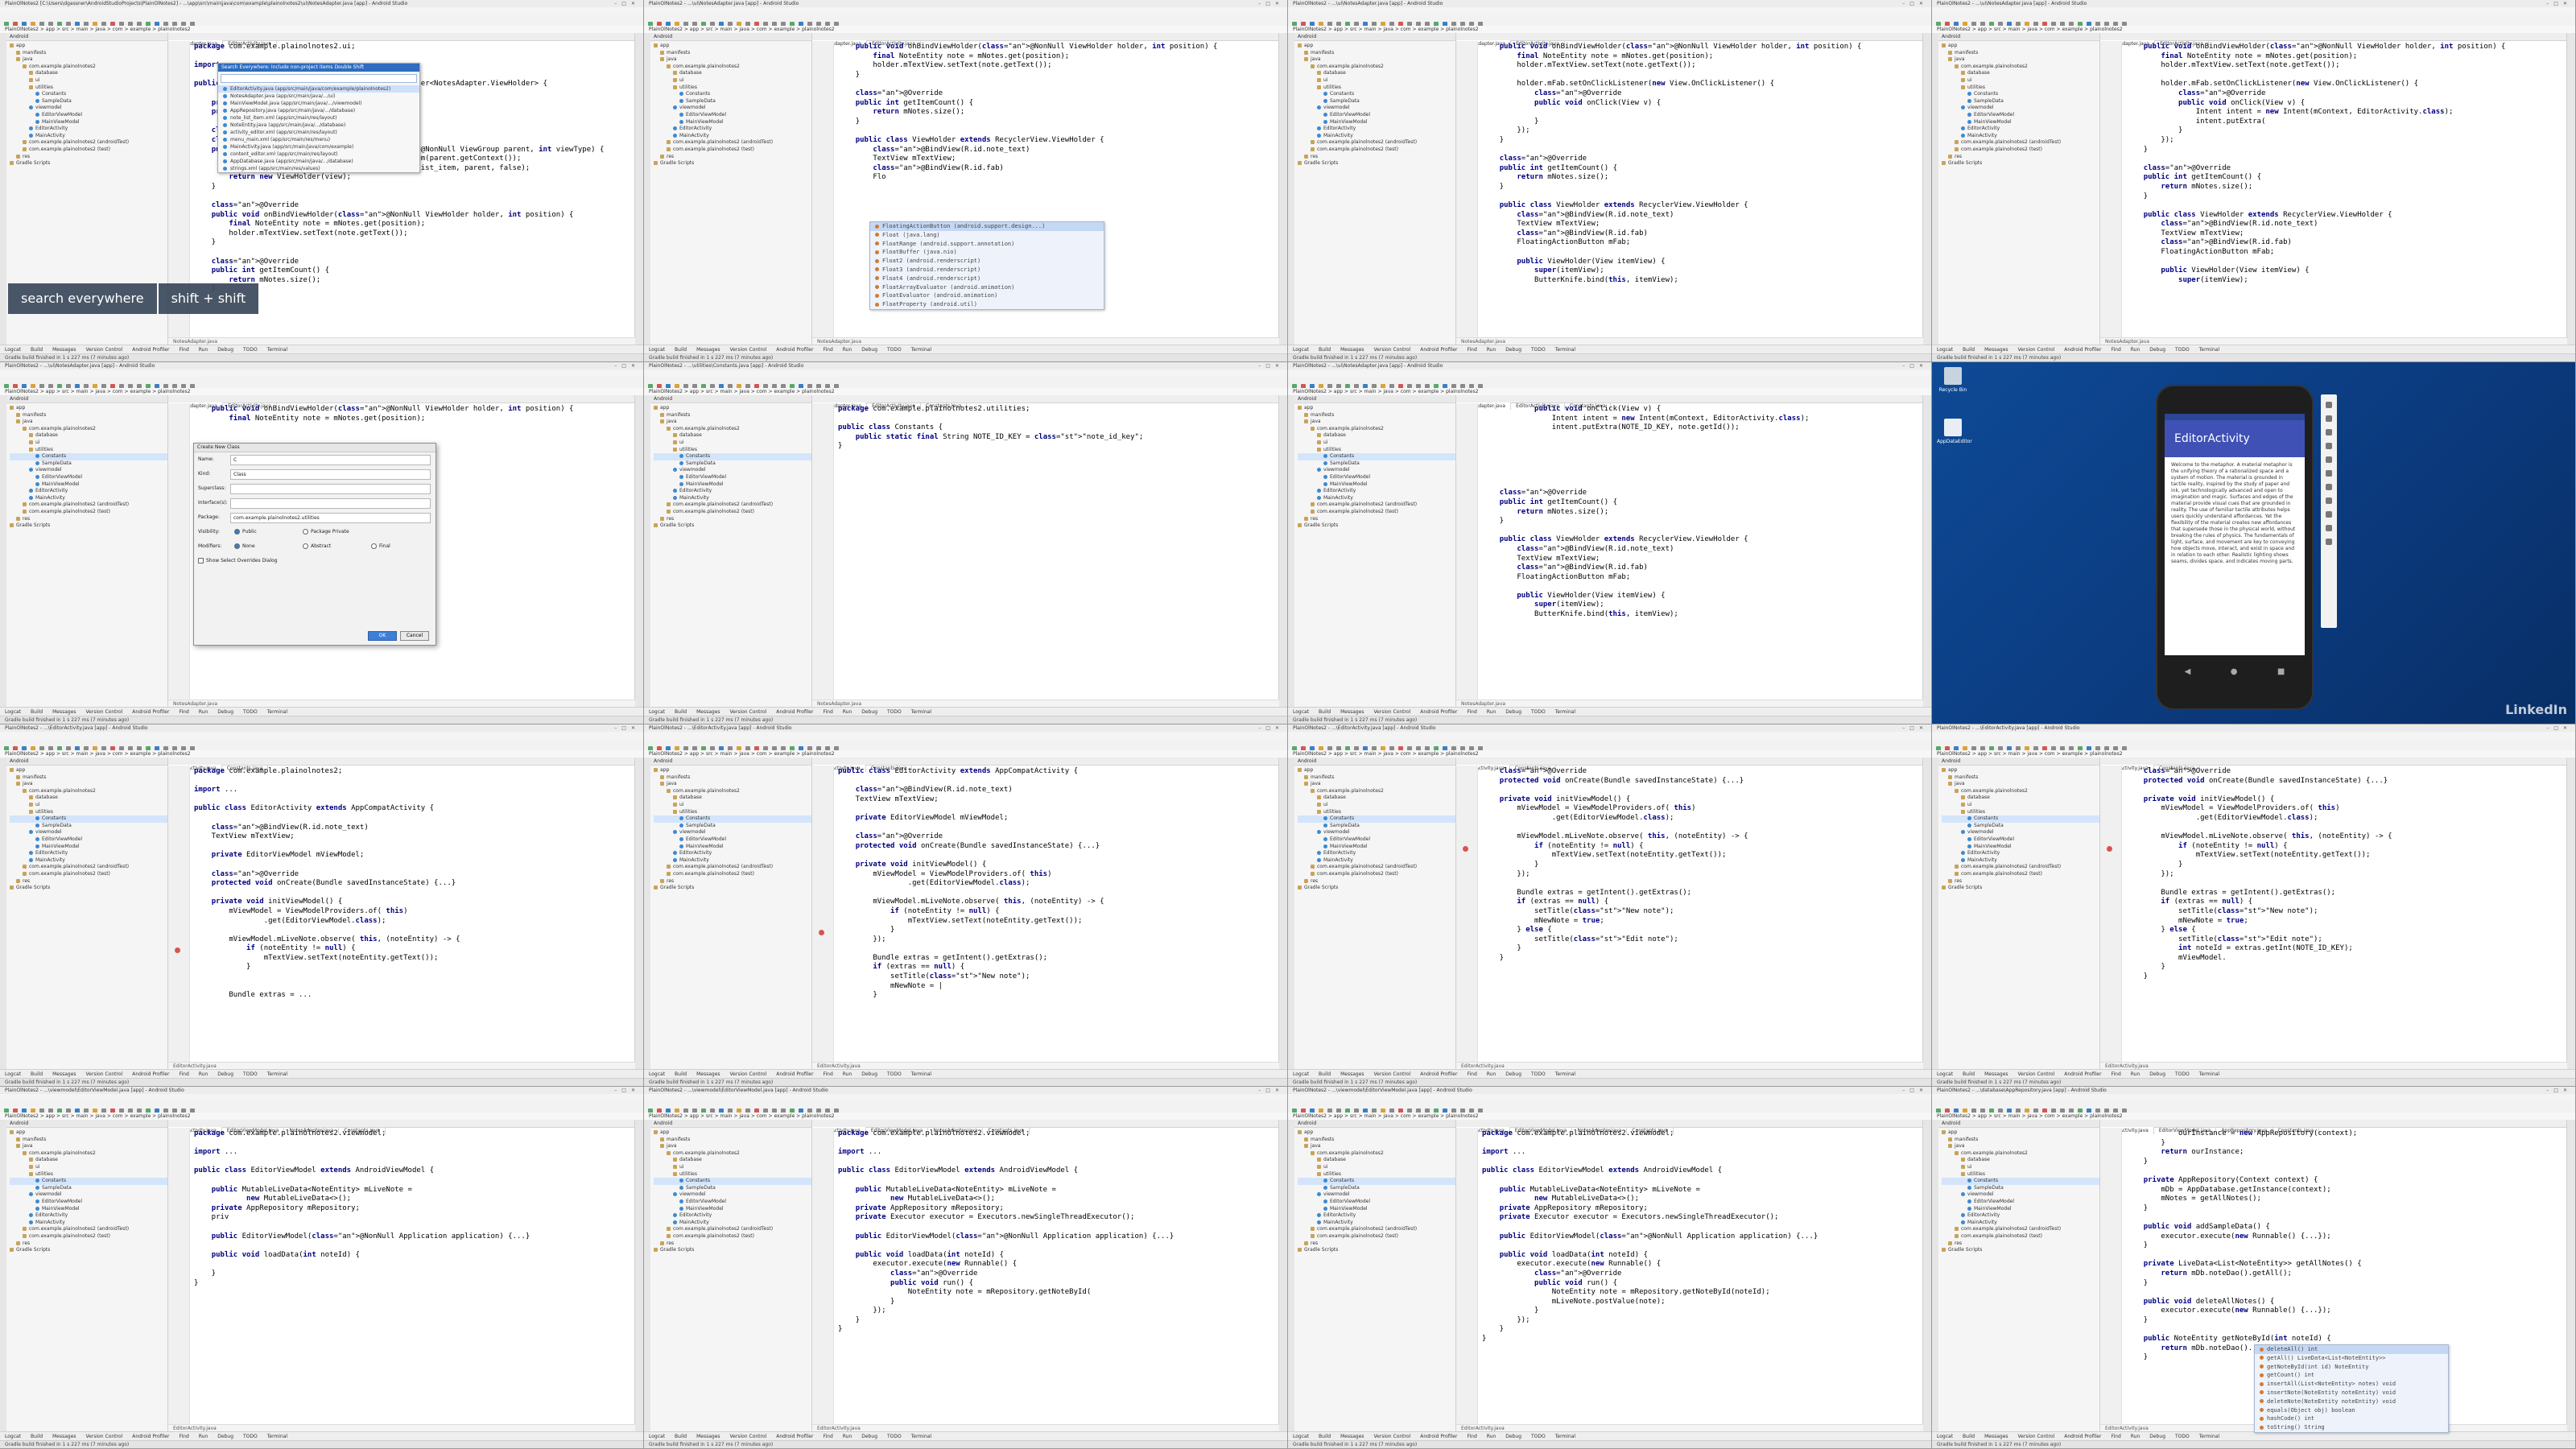 Image resolution: width=2576 pixels, height=1449 pixels. I want to click on radio-option: Public, so click(245, 532).